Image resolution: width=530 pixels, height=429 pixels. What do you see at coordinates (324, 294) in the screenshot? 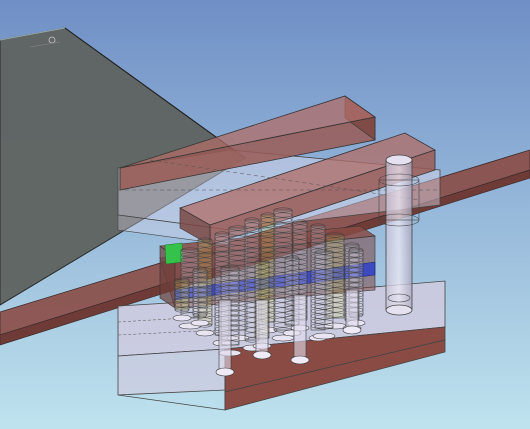
I see `punch-spring` at bounding box center [324, 294].